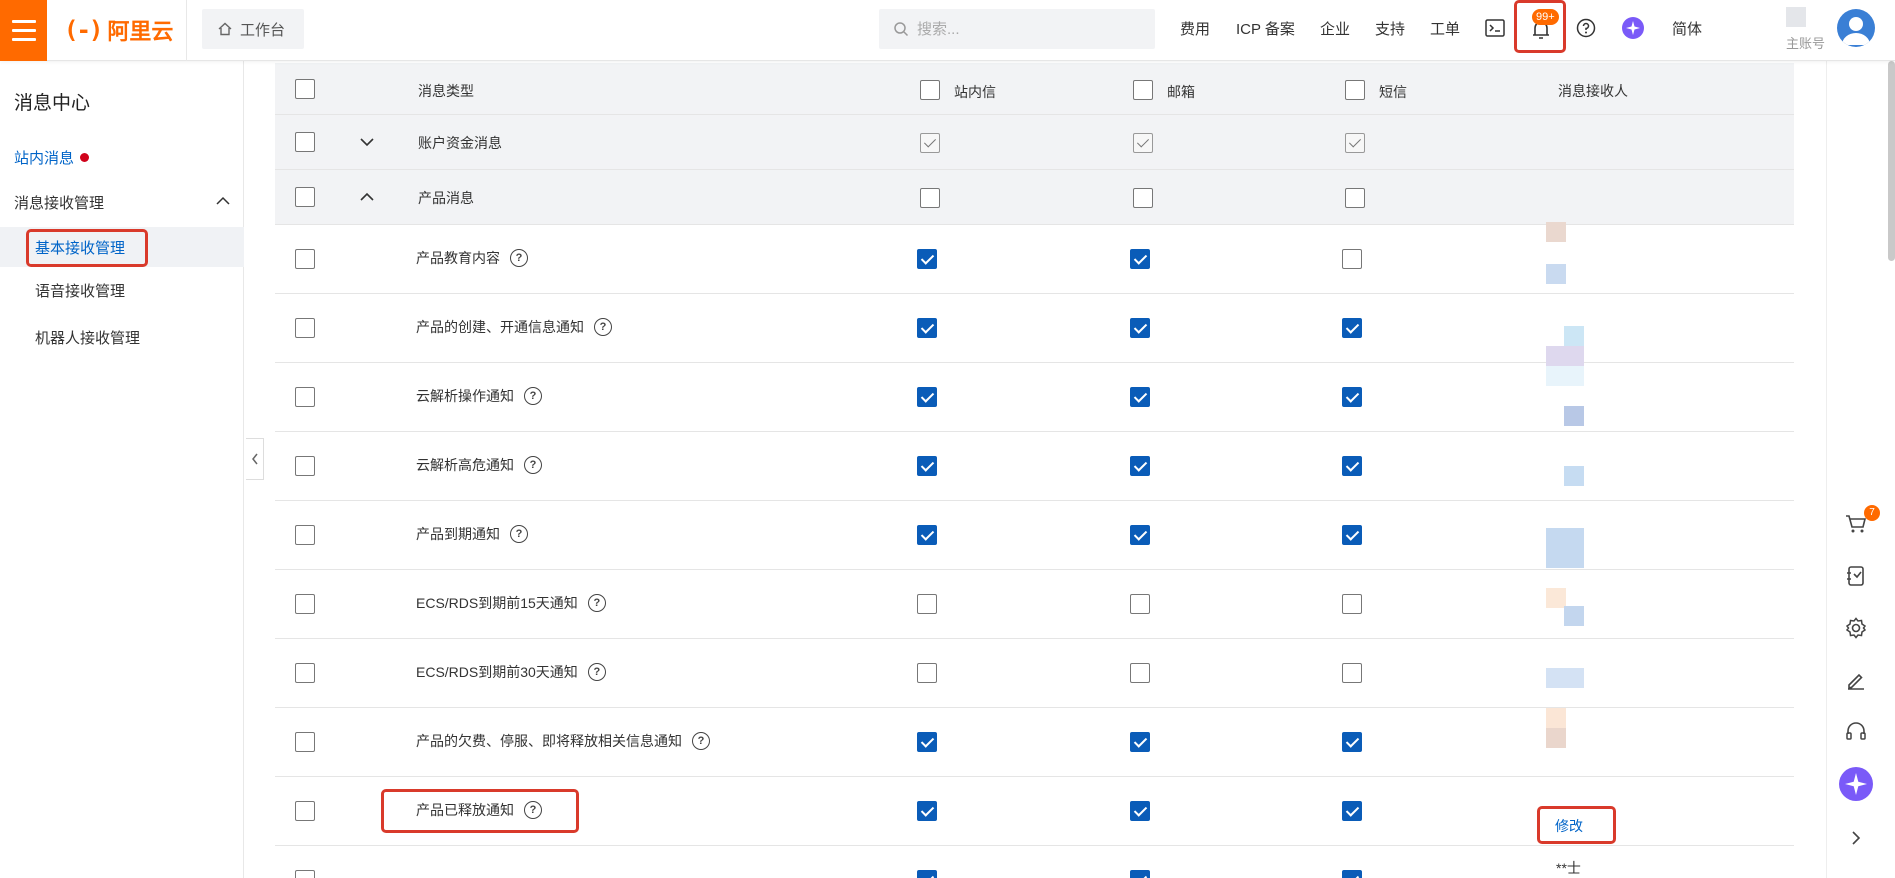  I want to click on nav-enterprise: 企业, so click(1335, 28).